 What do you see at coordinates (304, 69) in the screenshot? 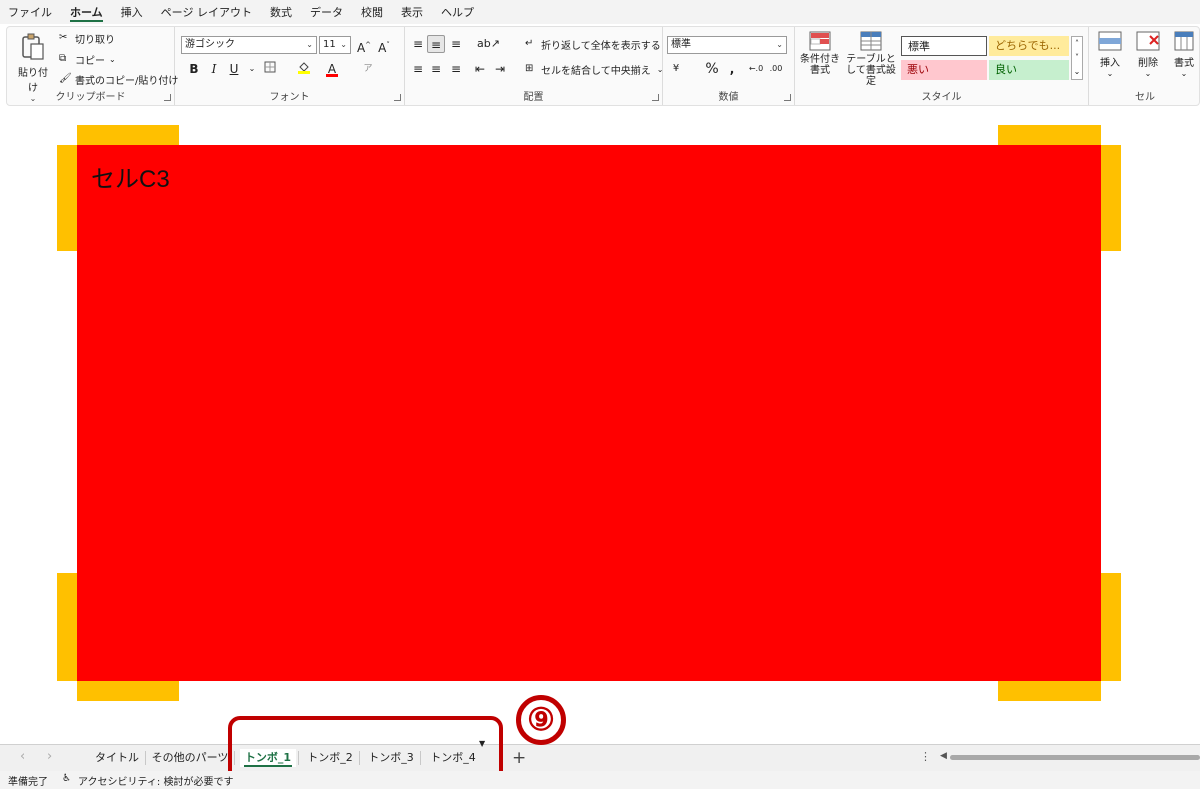
I see `fill-color-button` at bounding box center [304, 69].